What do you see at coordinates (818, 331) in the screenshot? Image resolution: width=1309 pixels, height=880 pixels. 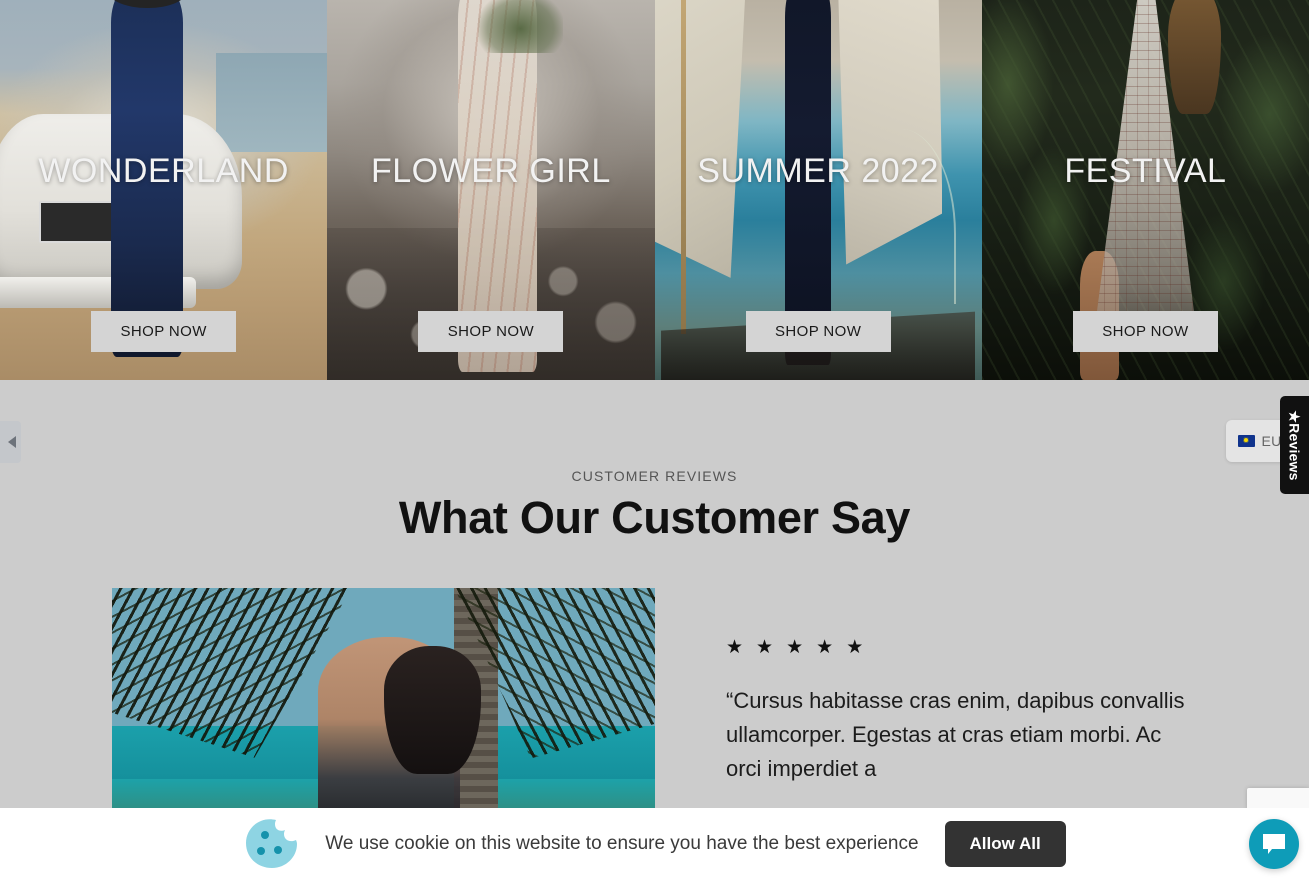 I see `shop-now-button-summer-2022: SHOP NOW` at bounding box center [818, 331].